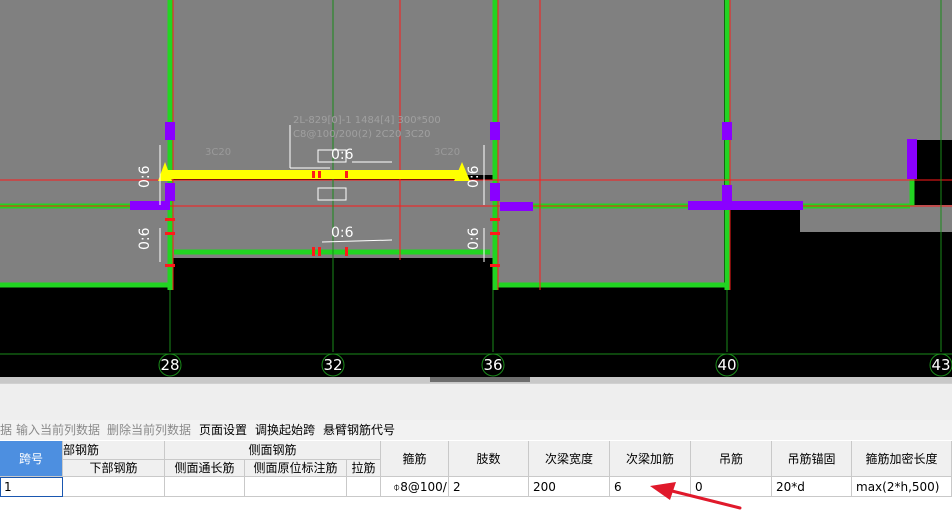  Describe the element at coordinates (296, 468) in the screenshot. I see `header-side-original-rebar: 侧面原位标注筋` at that location.